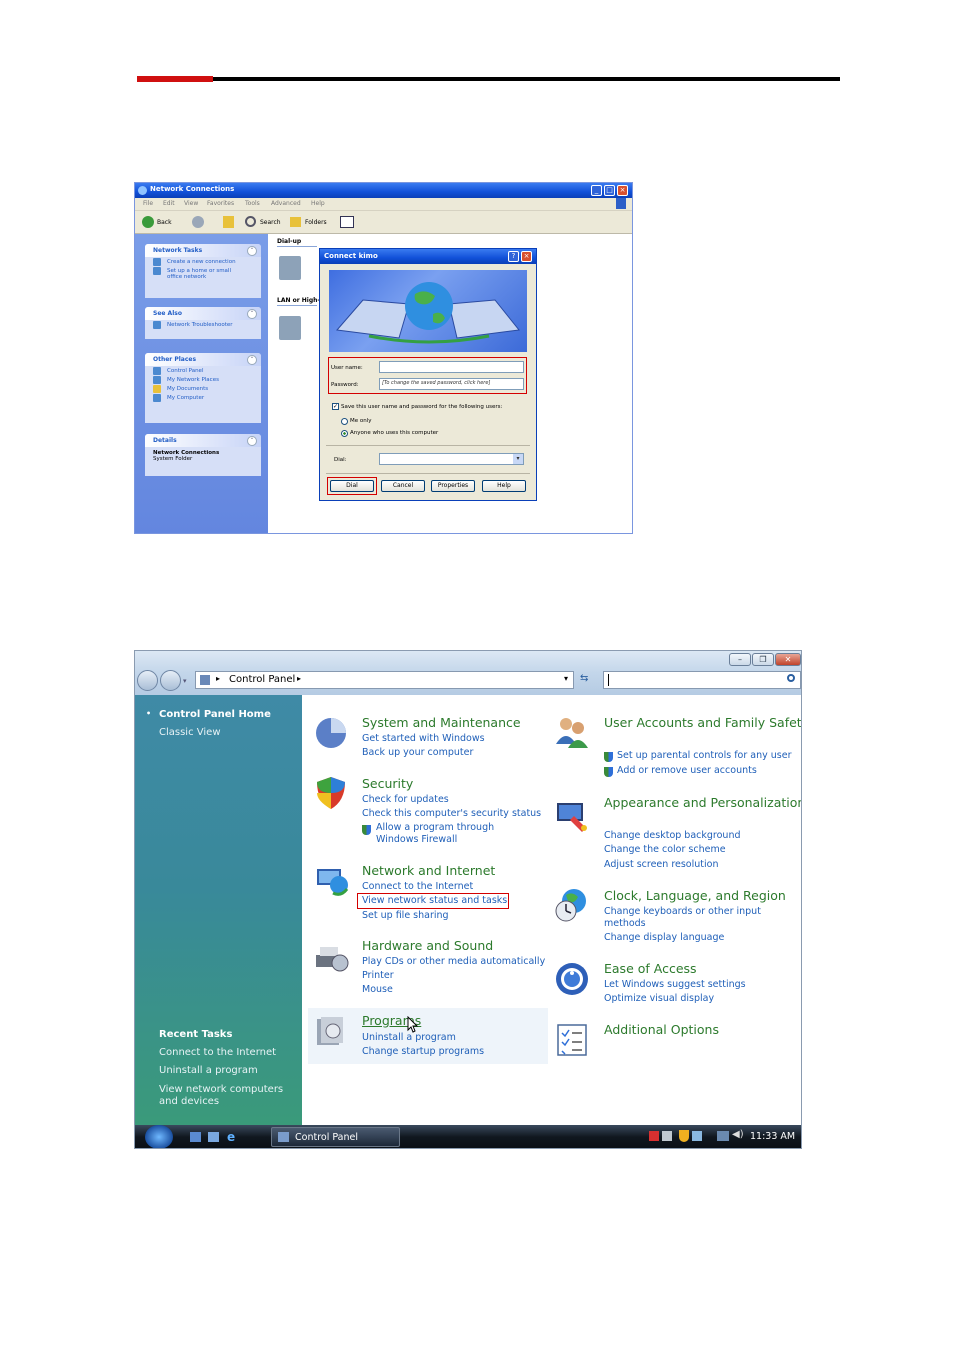 Image resolution: width=954 pixels, height=1350 pixels. I want to click on category-clock-region: Clock, Language, and Region, so click(695, 895).